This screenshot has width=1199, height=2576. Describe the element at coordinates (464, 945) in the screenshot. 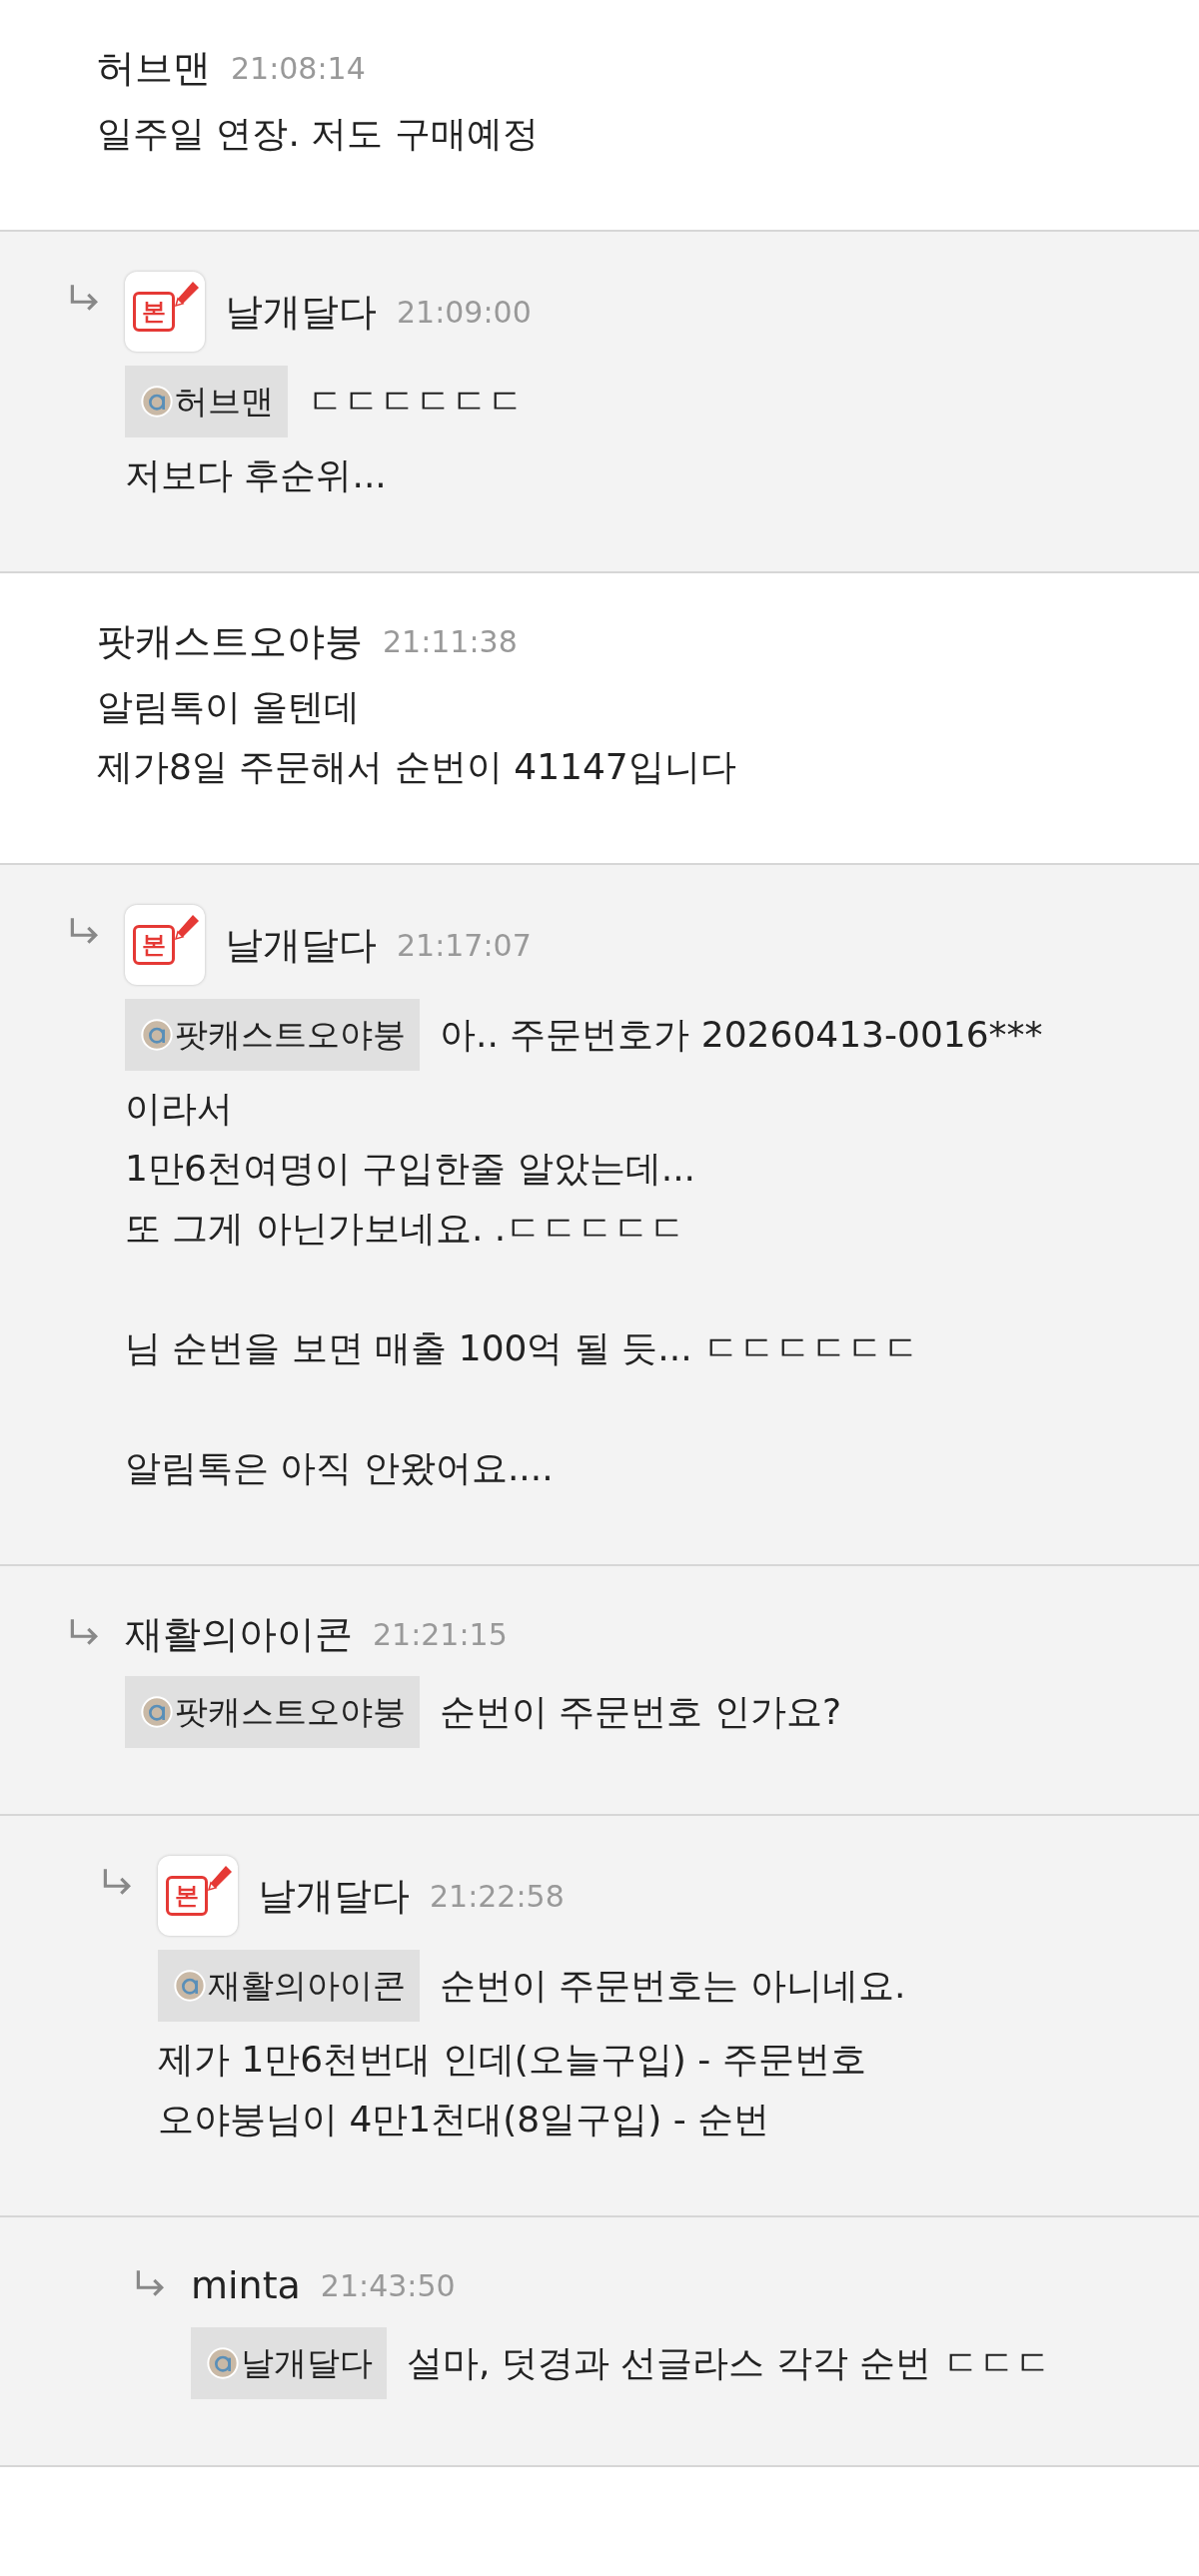

I see `timestamp: 21:17:07` at that location.